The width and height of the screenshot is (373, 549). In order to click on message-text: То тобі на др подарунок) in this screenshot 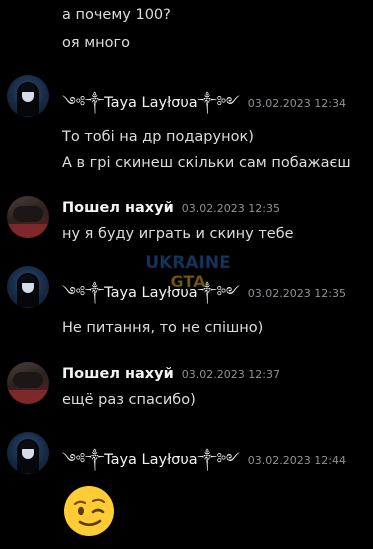, I will do `click(158, 137)`.